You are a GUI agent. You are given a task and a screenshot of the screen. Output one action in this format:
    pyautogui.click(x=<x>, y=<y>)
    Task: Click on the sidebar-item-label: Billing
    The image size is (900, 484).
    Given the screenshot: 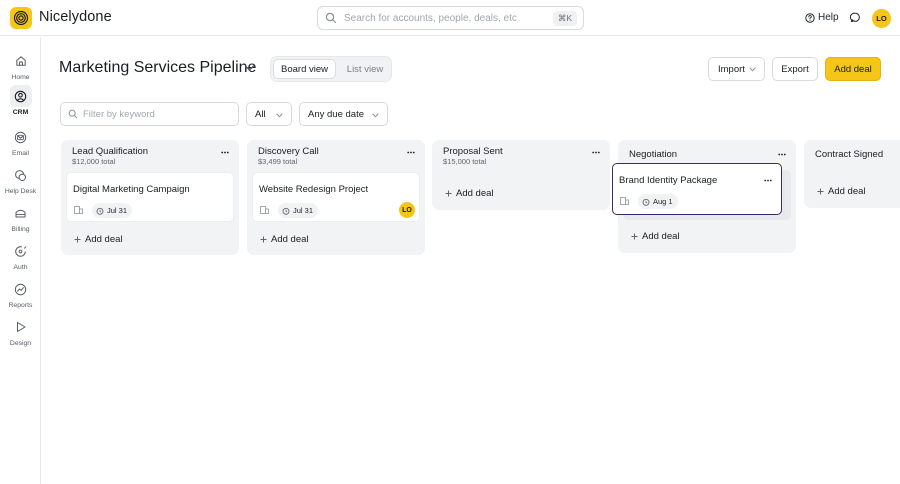 What is the action you would take?
    pyautogui.click(x=20, y=229)
    